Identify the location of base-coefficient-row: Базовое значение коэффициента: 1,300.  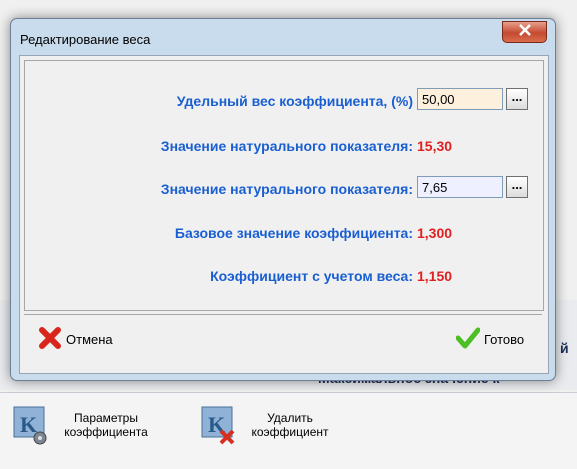
(284, 233).